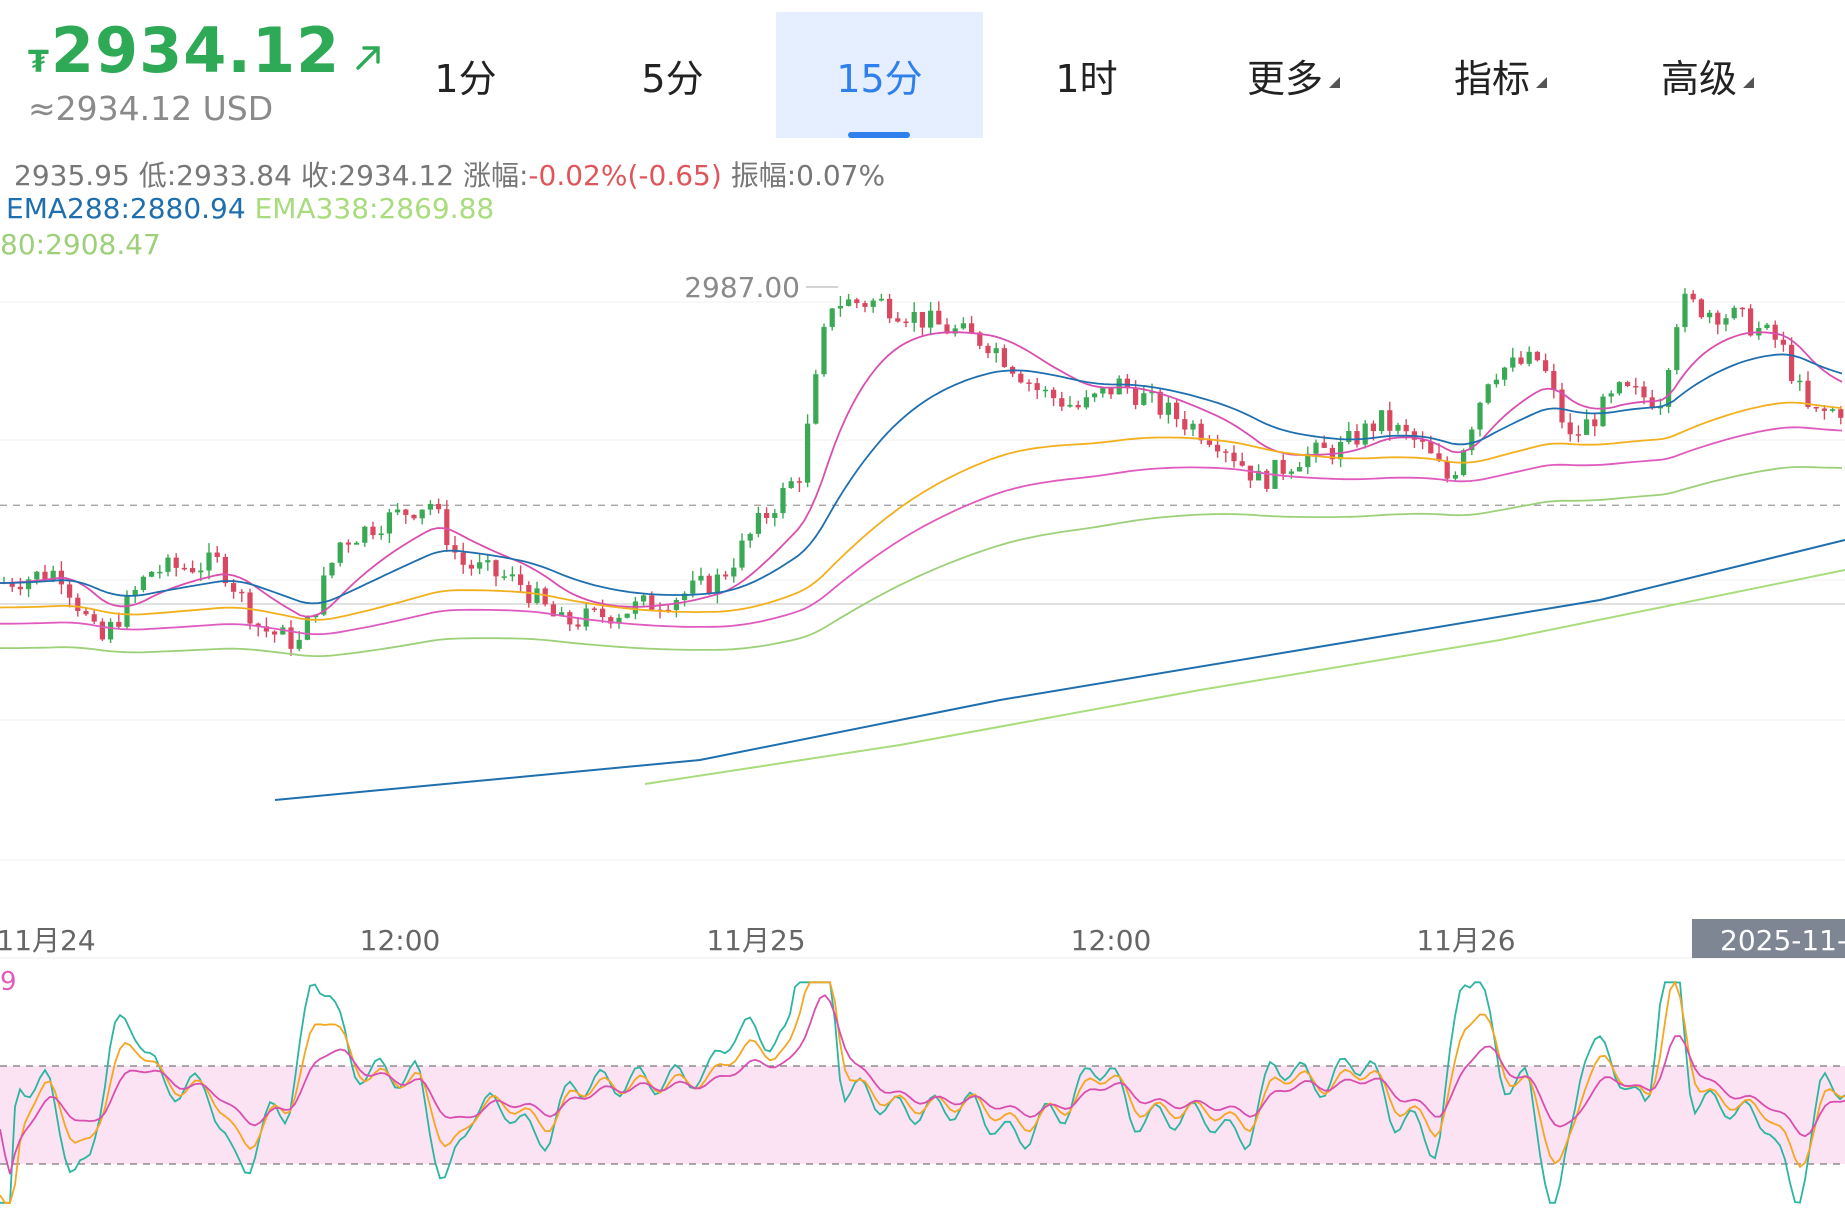 The image size is (1845, 1228). Describe the element at coordinates (742, 287) in the screenshot. I see `max-price-label: 2987.00` at that location.